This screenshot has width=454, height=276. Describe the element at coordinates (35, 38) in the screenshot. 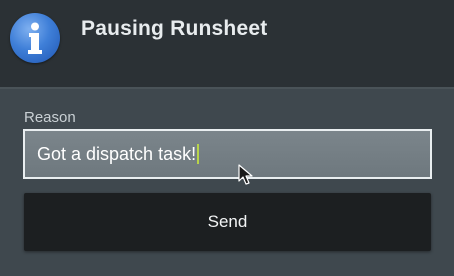

I see `info-icon` at that location.